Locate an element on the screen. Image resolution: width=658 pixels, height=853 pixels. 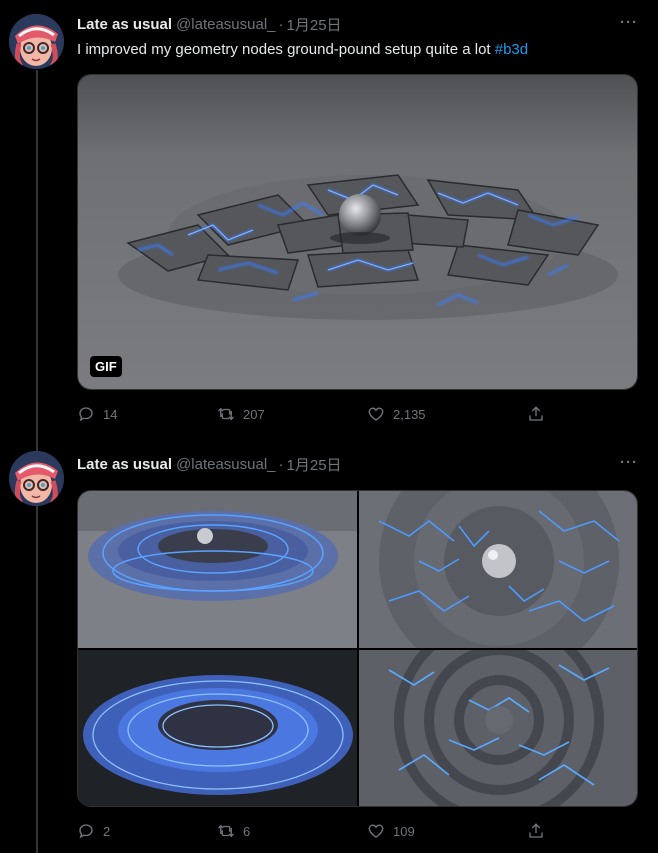
hashtag-link: #b3d is located at coordinates (511, 49).